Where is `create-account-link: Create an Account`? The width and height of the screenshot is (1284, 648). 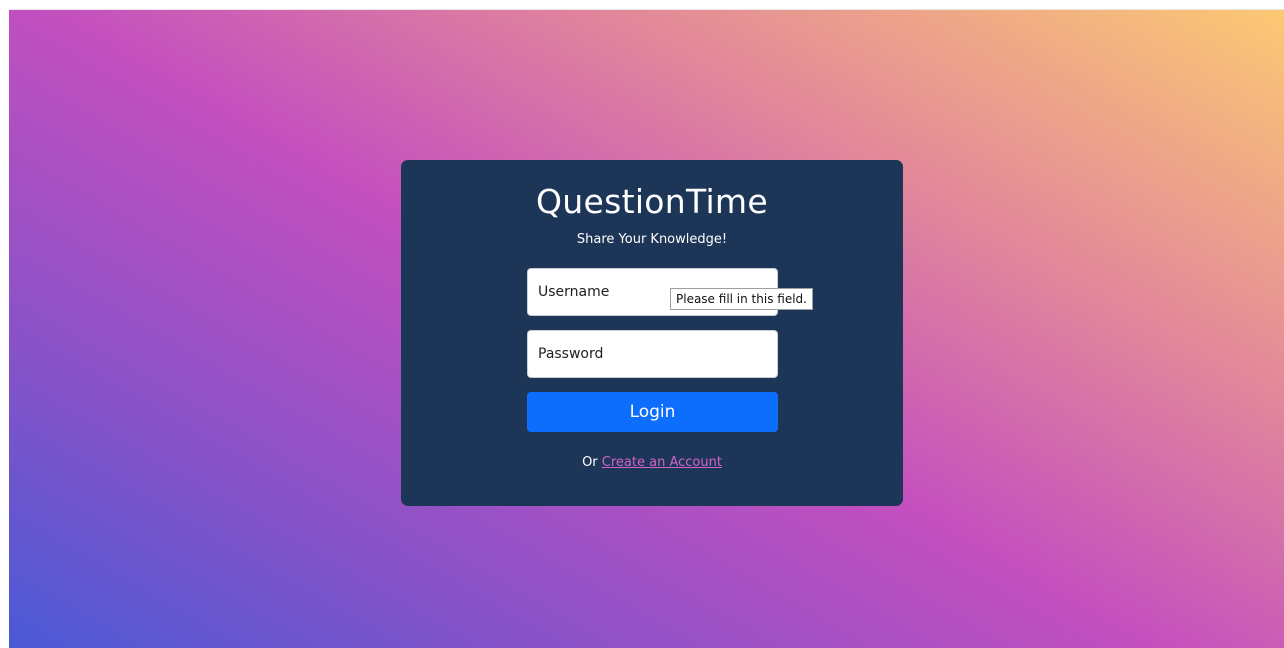
create-account-link: Create an Account is located at coordinates (662, 462).